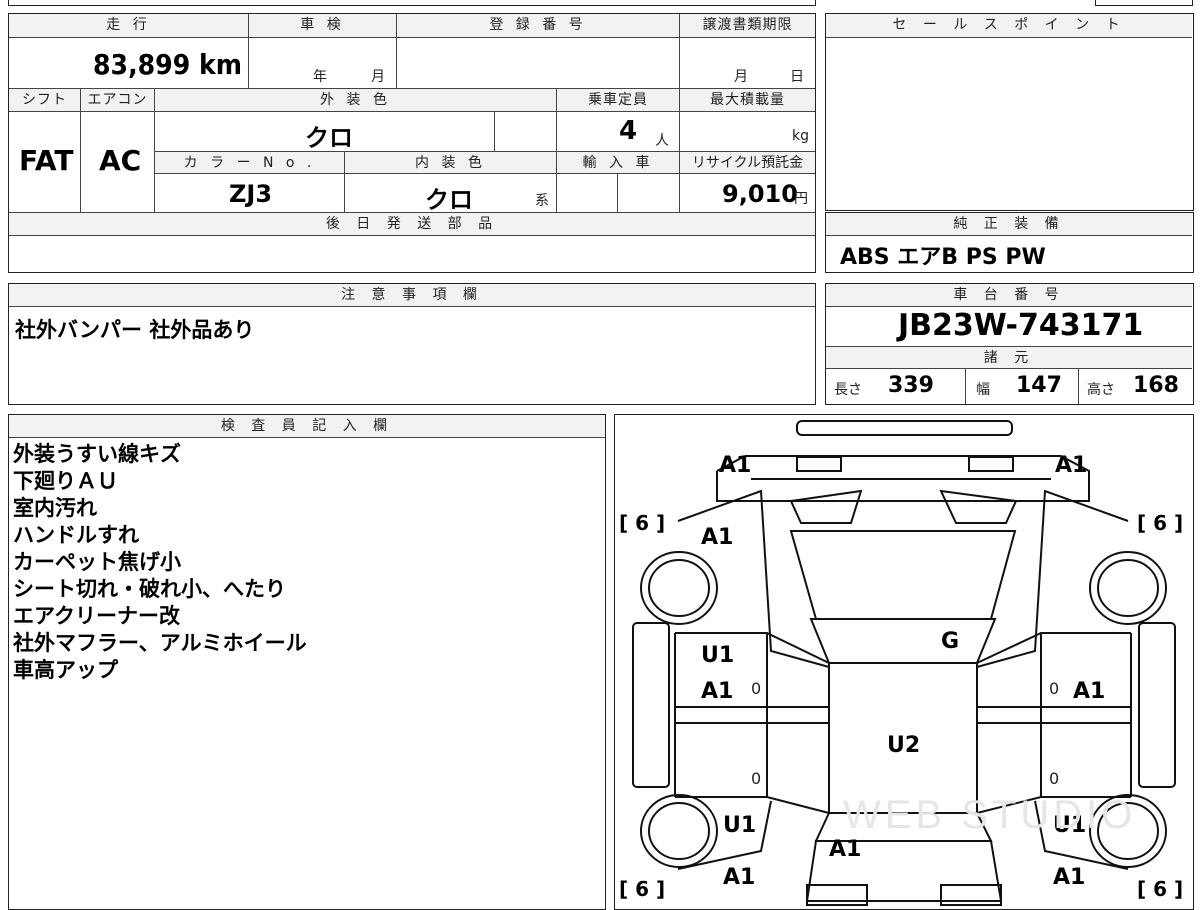  Describe the element at coordinates (797, 77) in the screenshot. I see `transfer-day-unit: 日` at that location.